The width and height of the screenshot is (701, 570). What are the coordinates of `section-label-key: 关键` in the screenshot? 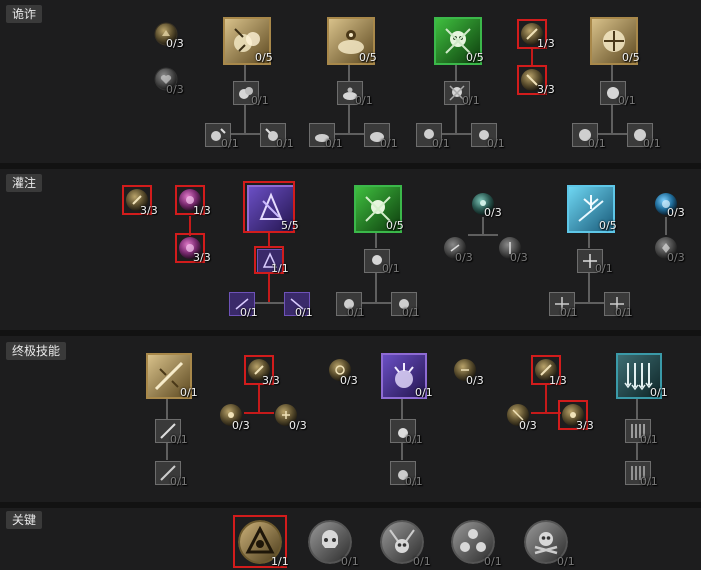 It's located at (24, 520).